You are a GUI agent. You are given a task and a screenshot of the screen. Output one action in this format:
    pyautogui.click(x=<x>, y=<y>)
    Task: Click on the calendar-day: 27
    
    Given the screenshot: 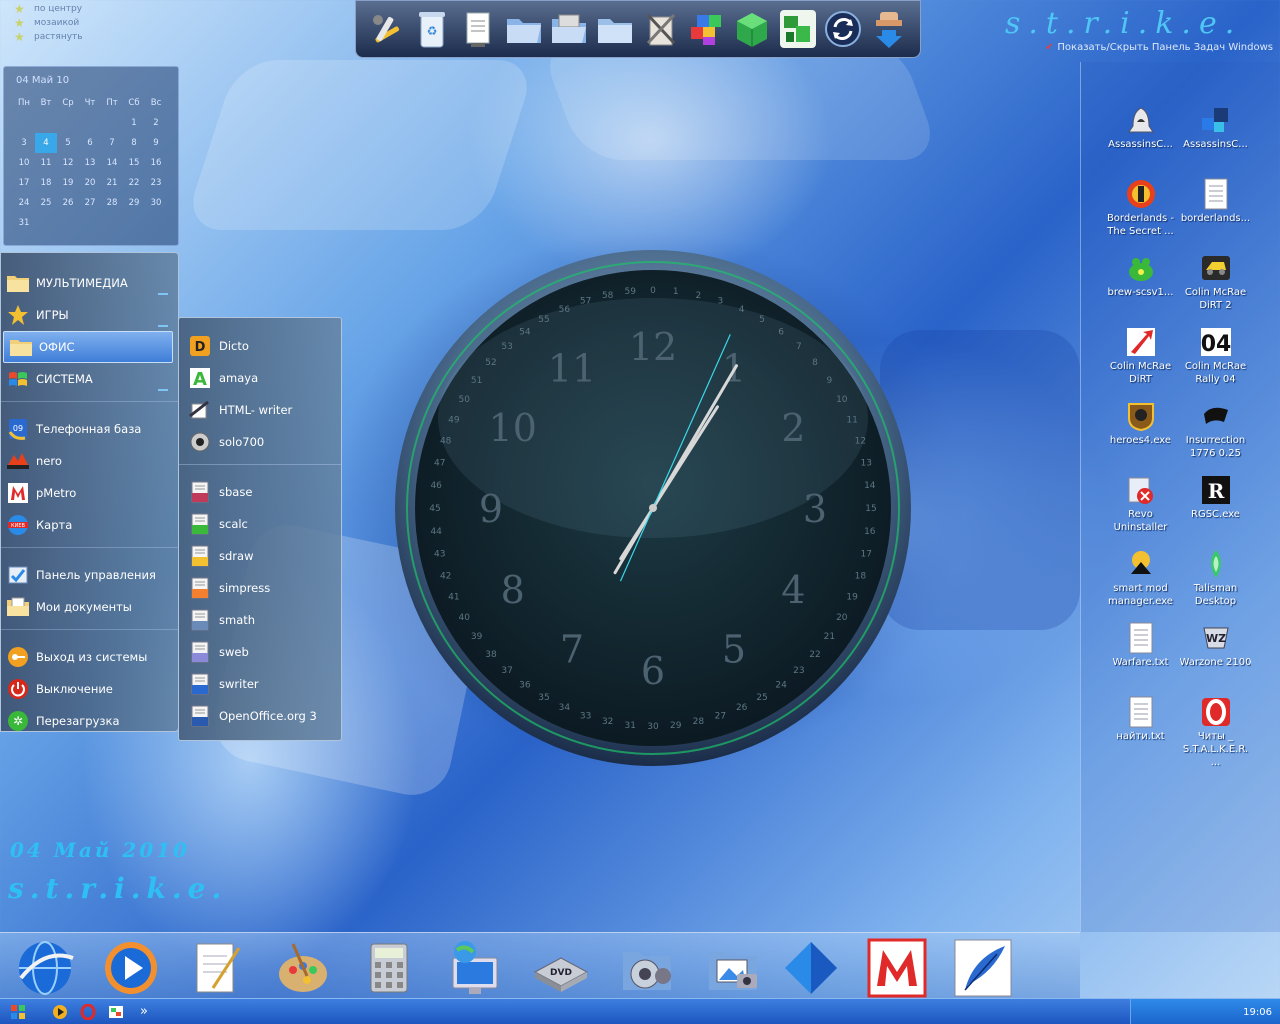 What is the action you would take?
    pyautogui.click(x=90, y=203)
    